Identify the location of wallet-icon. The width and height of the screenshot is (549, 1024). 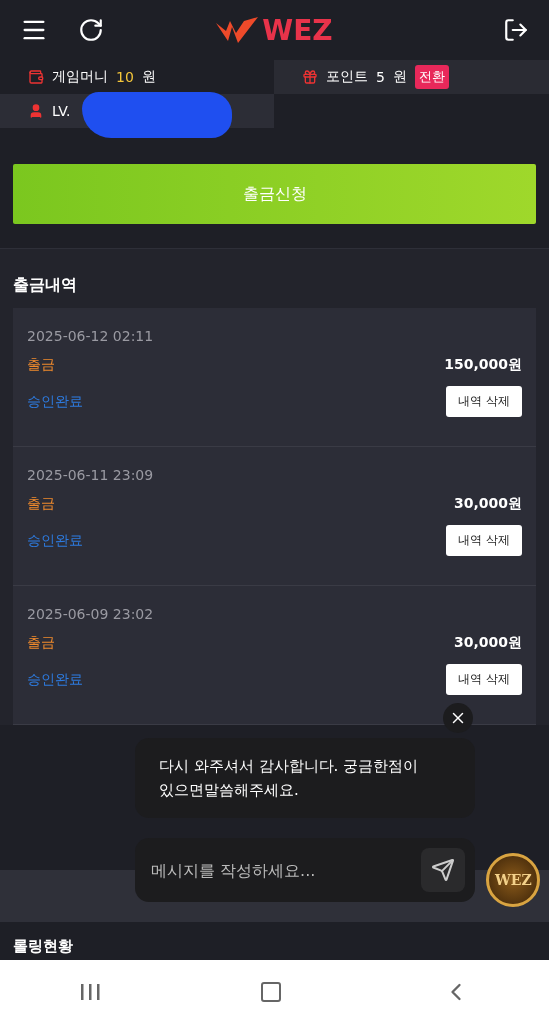
(36, 77).